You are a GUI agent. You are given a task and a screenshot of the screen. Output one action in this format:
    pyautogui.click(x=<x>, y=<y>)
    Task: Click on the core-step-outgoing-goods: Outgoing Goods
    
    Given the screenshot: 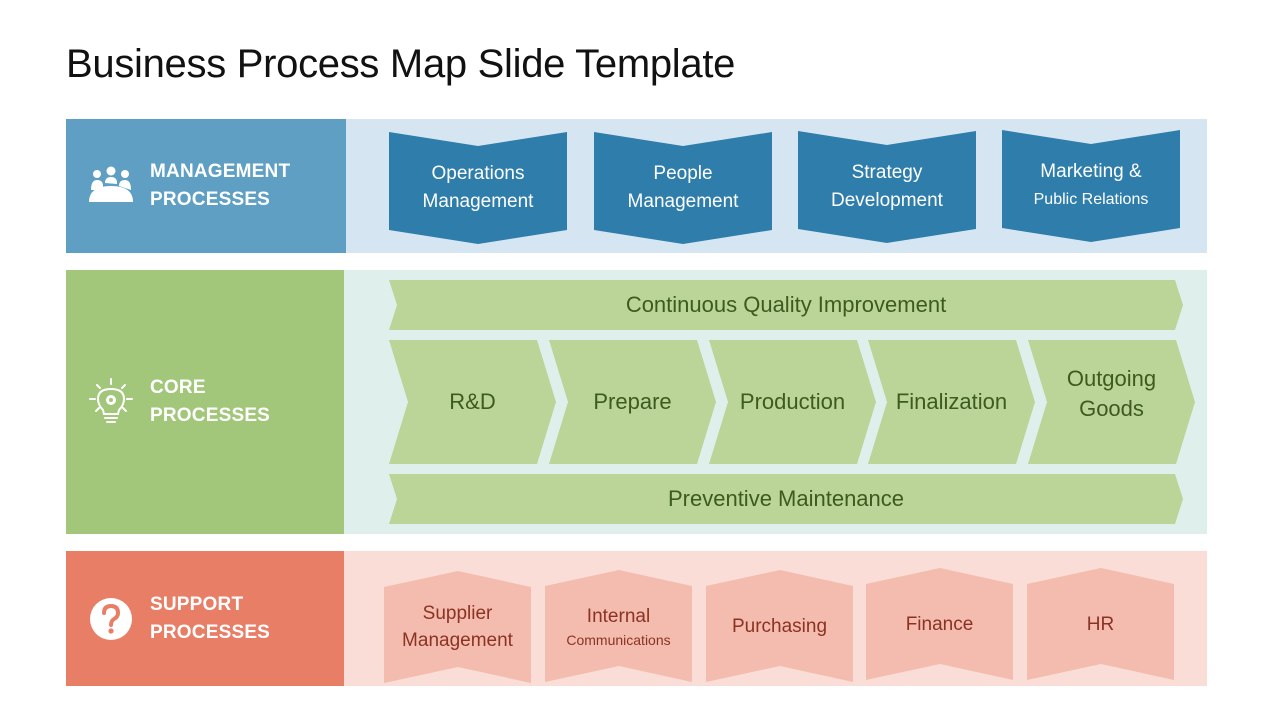 What is the action you would take?
    pyautogui.click(x=1111, y=402)
    